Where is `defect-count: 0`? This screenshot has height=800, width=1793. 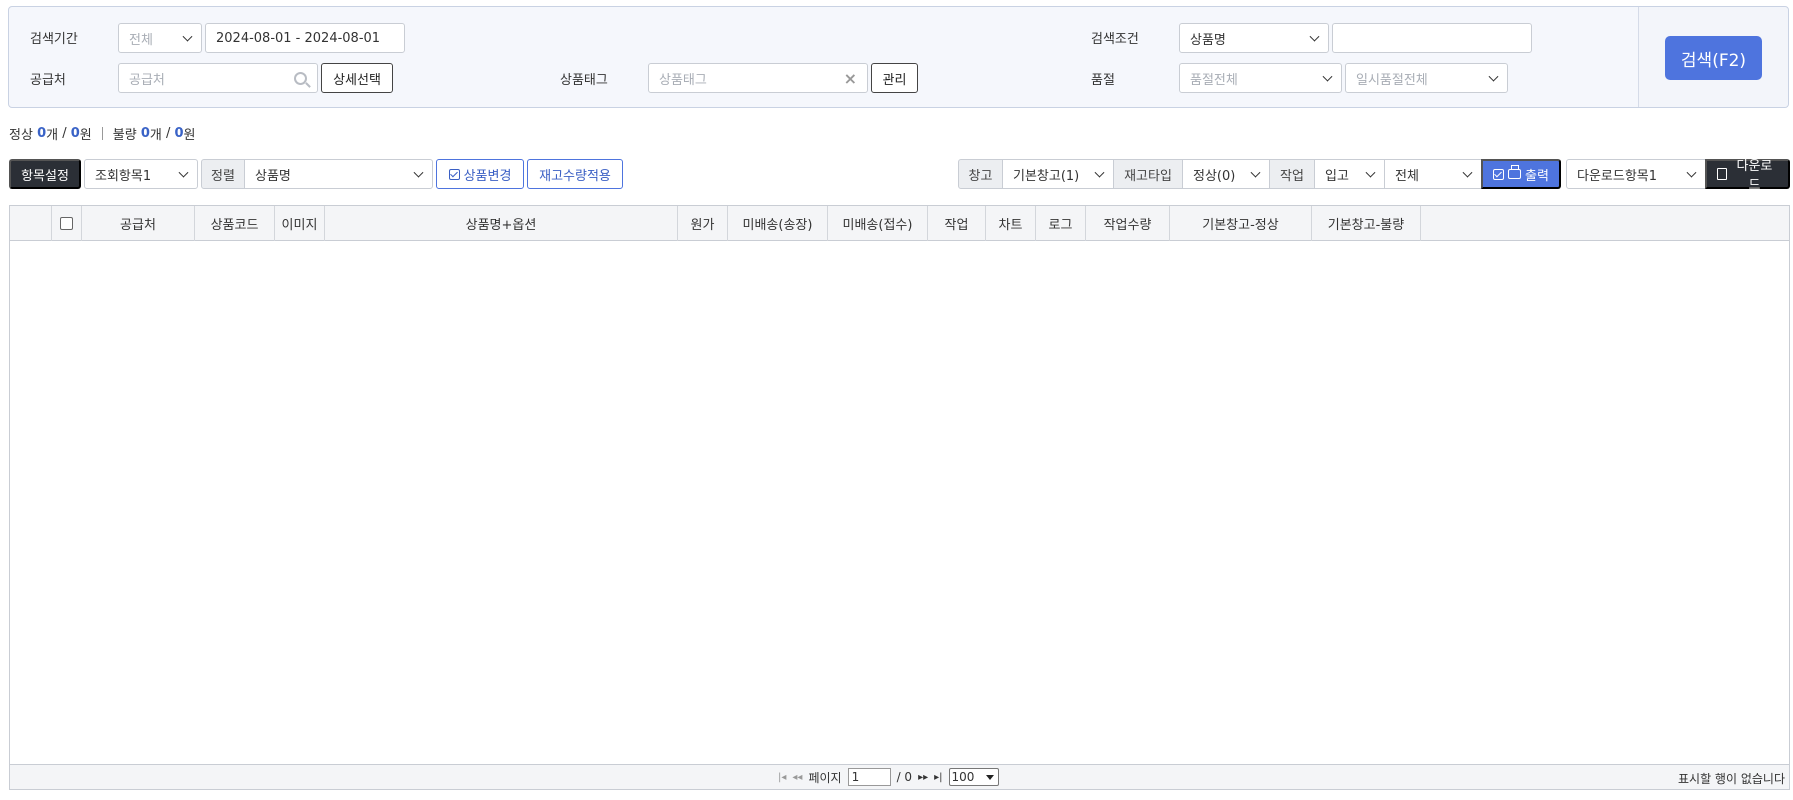 defect-count: 0 is located at coordinates (145, 133).